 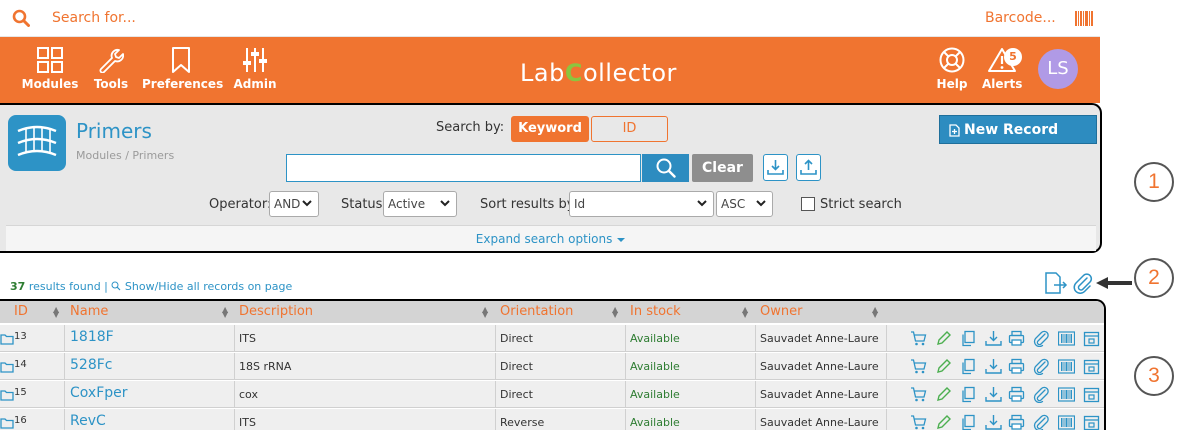 What do you see at coordinates (91, 365) in the screenshot?
I see `record-name-link: 528Fc` at bounding box center [91, 365].